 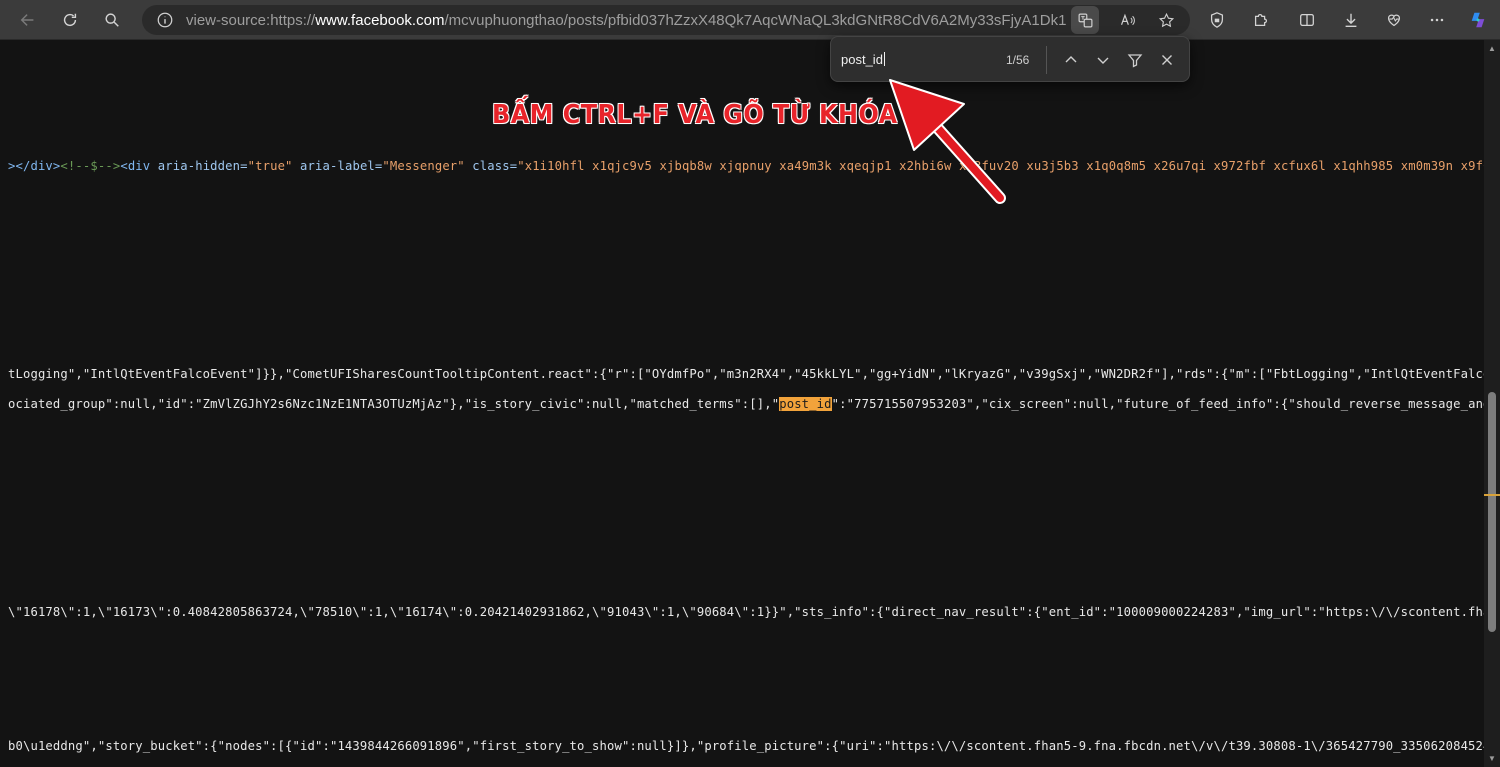 I want to click on performance-icon, so click(x=1394, y=20).